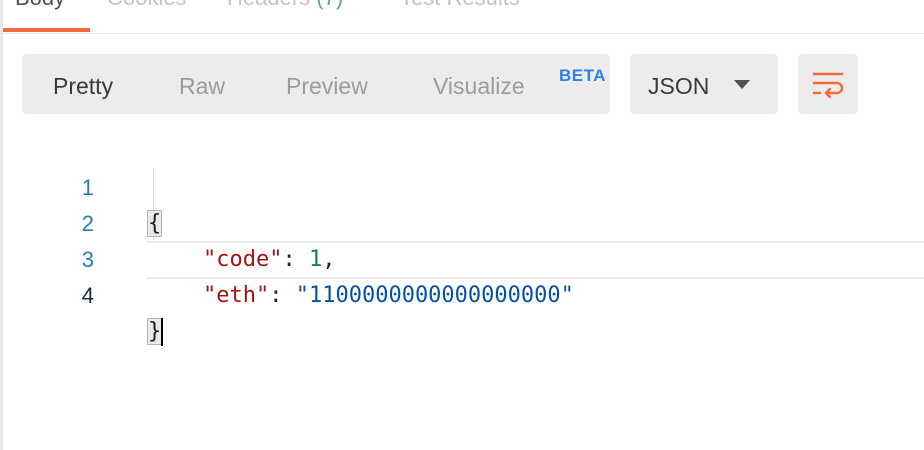 The height and width of the screenshot is (450, 924). I want to click on line-number: 4, so click(87, 295).